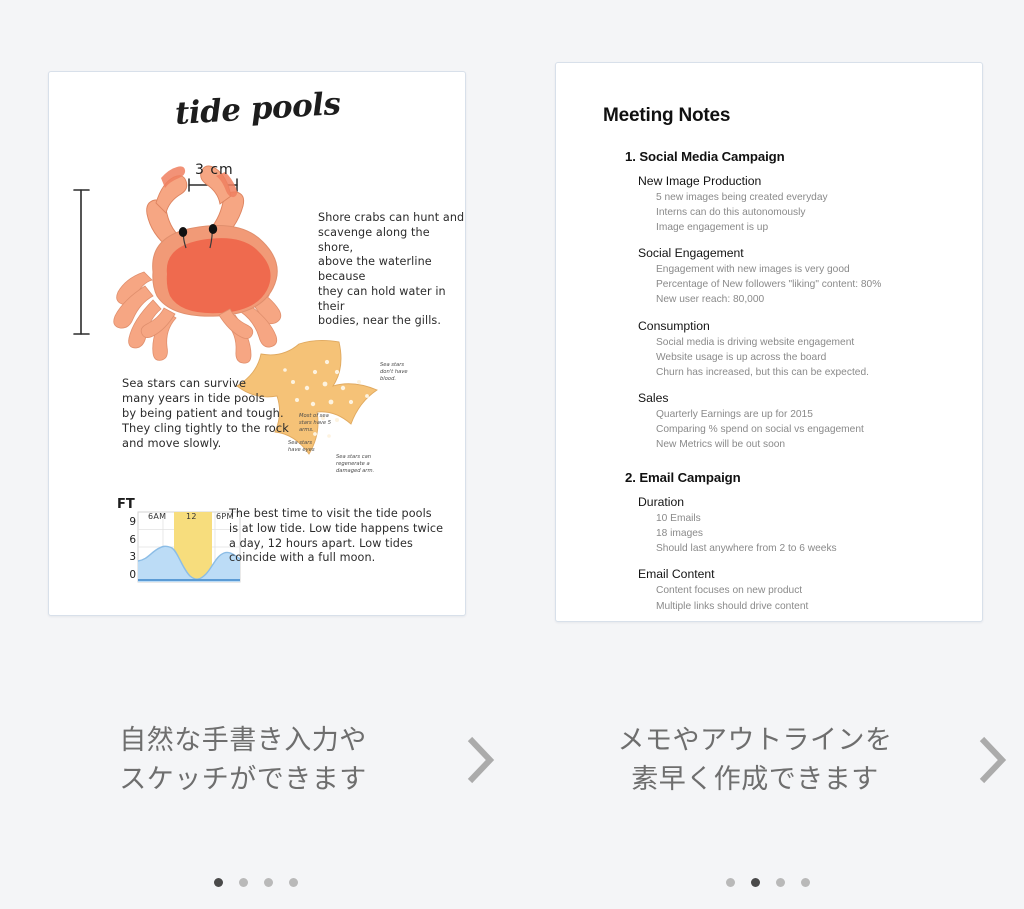 This screenshot has height=909, width=1024. I want to click on micro-note-blood: Sea stars don't have blood., so click(394, 372).